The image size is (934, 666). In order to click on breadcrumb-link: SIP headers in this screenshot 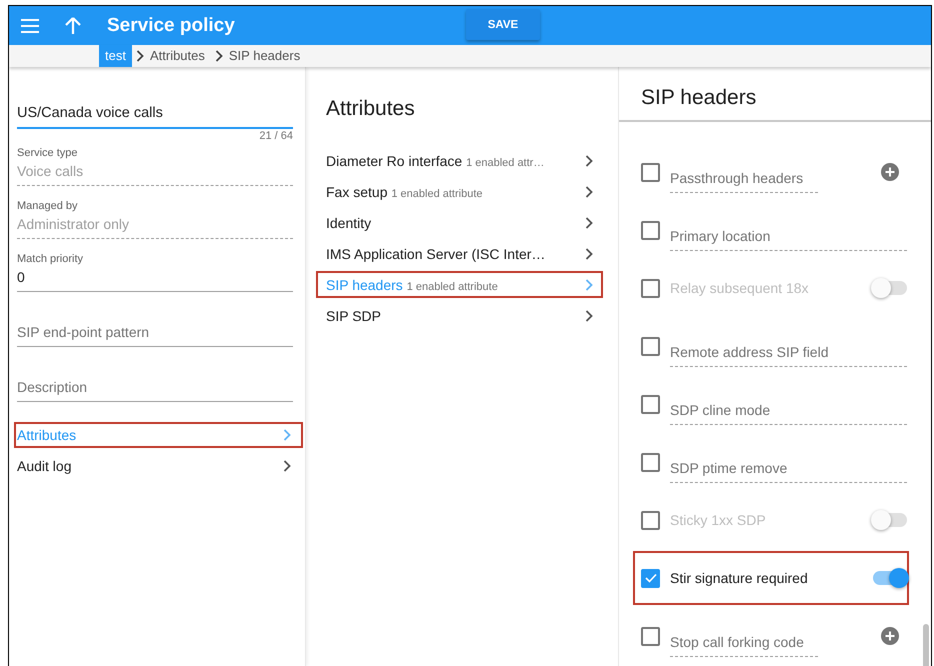, I will do `click(264, 56)`.